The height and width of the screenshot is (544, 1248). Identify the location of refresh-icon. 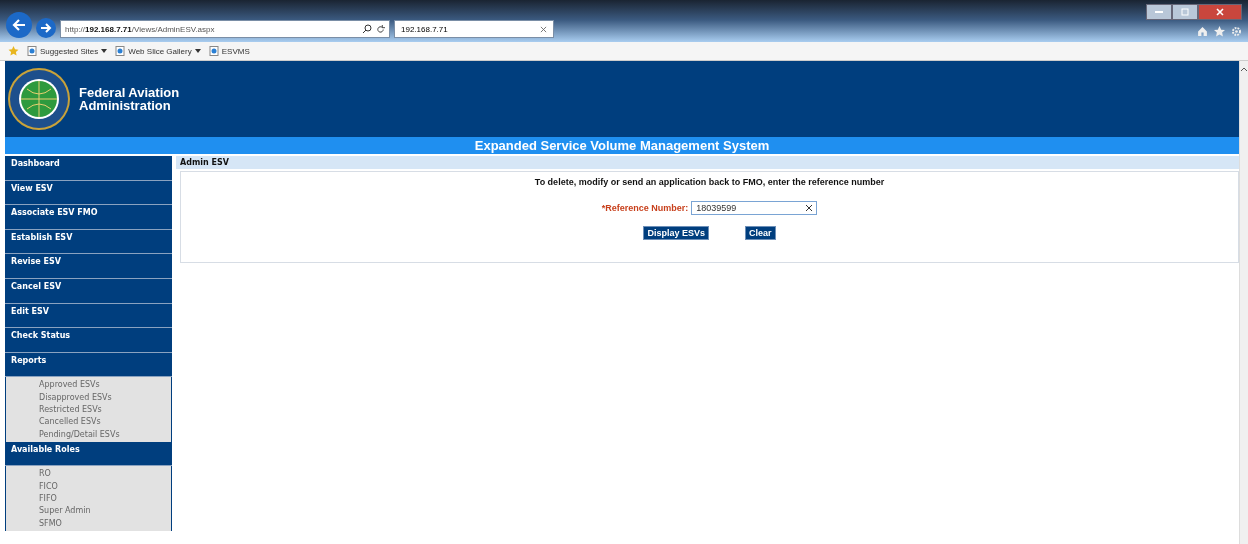
(380, 29).